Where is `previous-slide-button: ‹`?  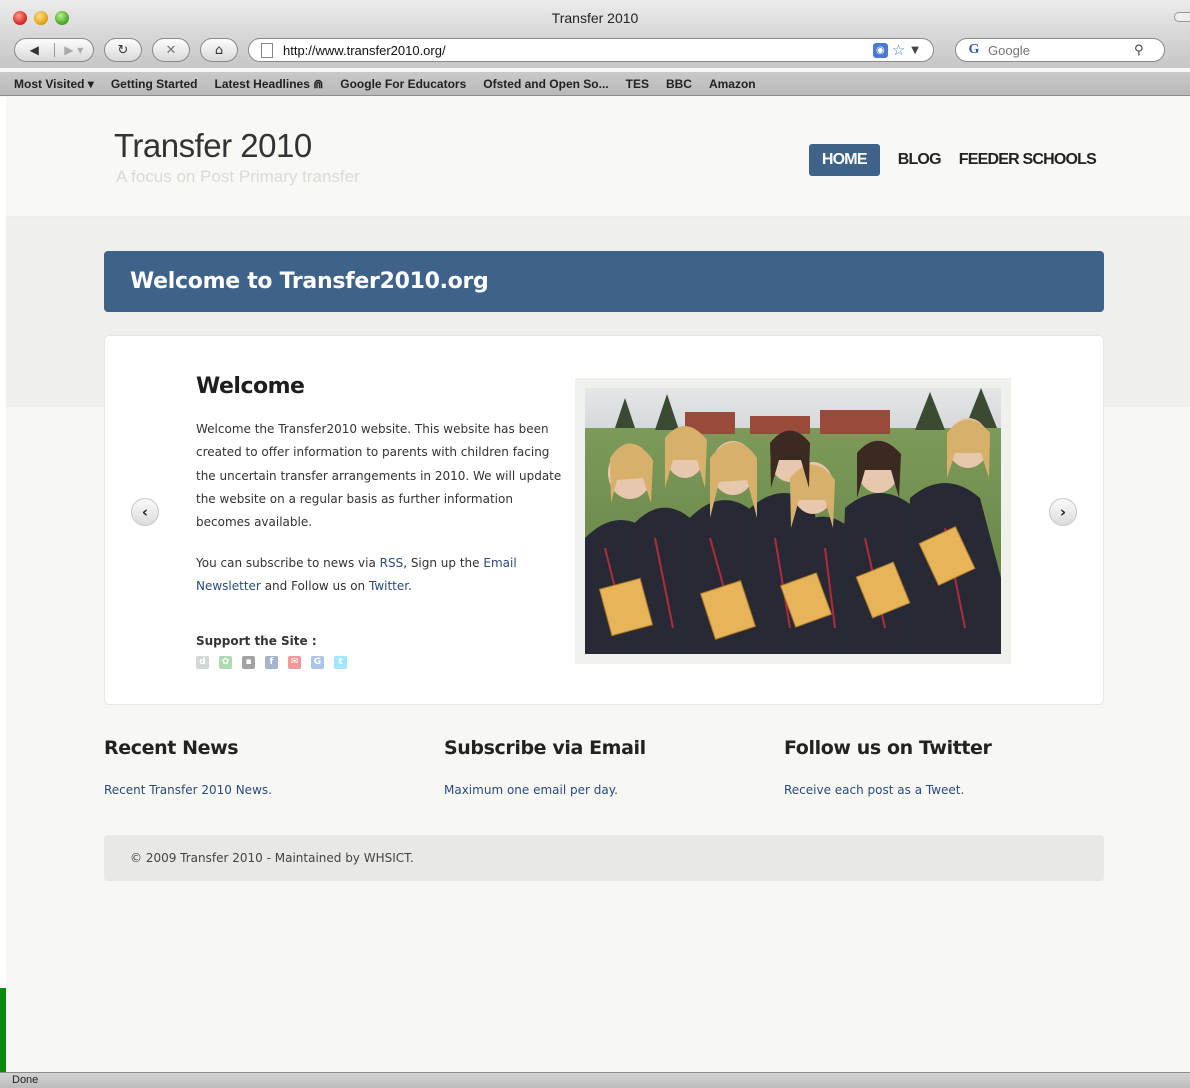 previous-slide-button: ‹ is located at coordinates (145, 512).